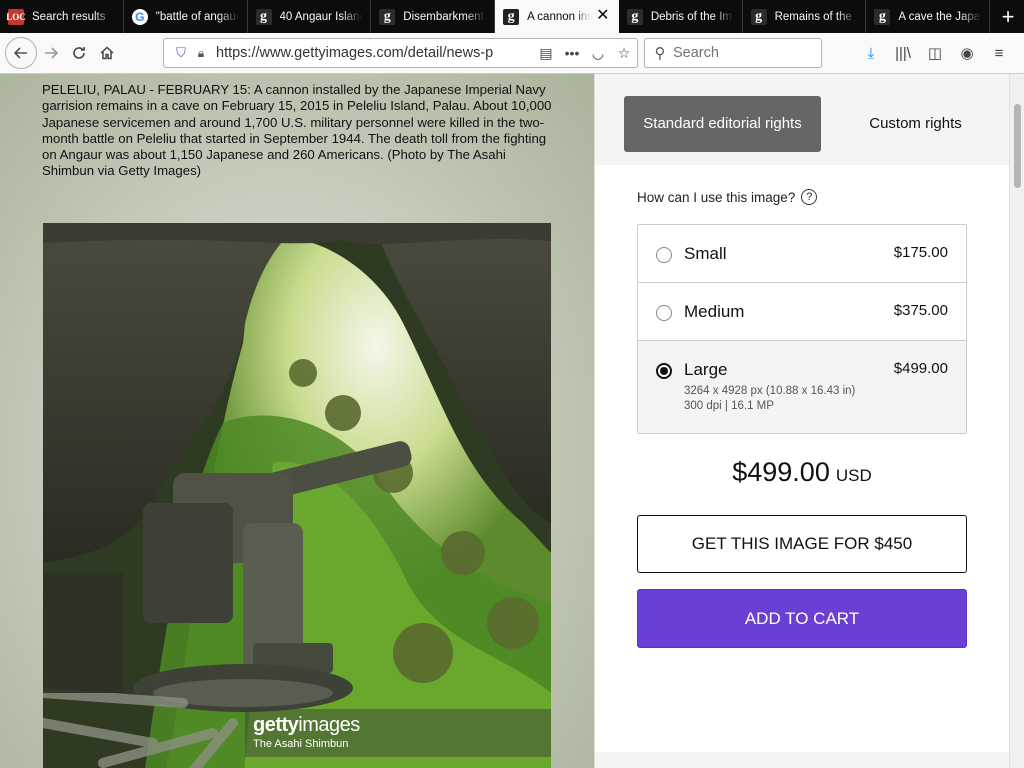 The image size is (1024, 768). Describe the element at coordinates (598, 53) in the screenshot. I see `pocket-icon: ◡` at that location.